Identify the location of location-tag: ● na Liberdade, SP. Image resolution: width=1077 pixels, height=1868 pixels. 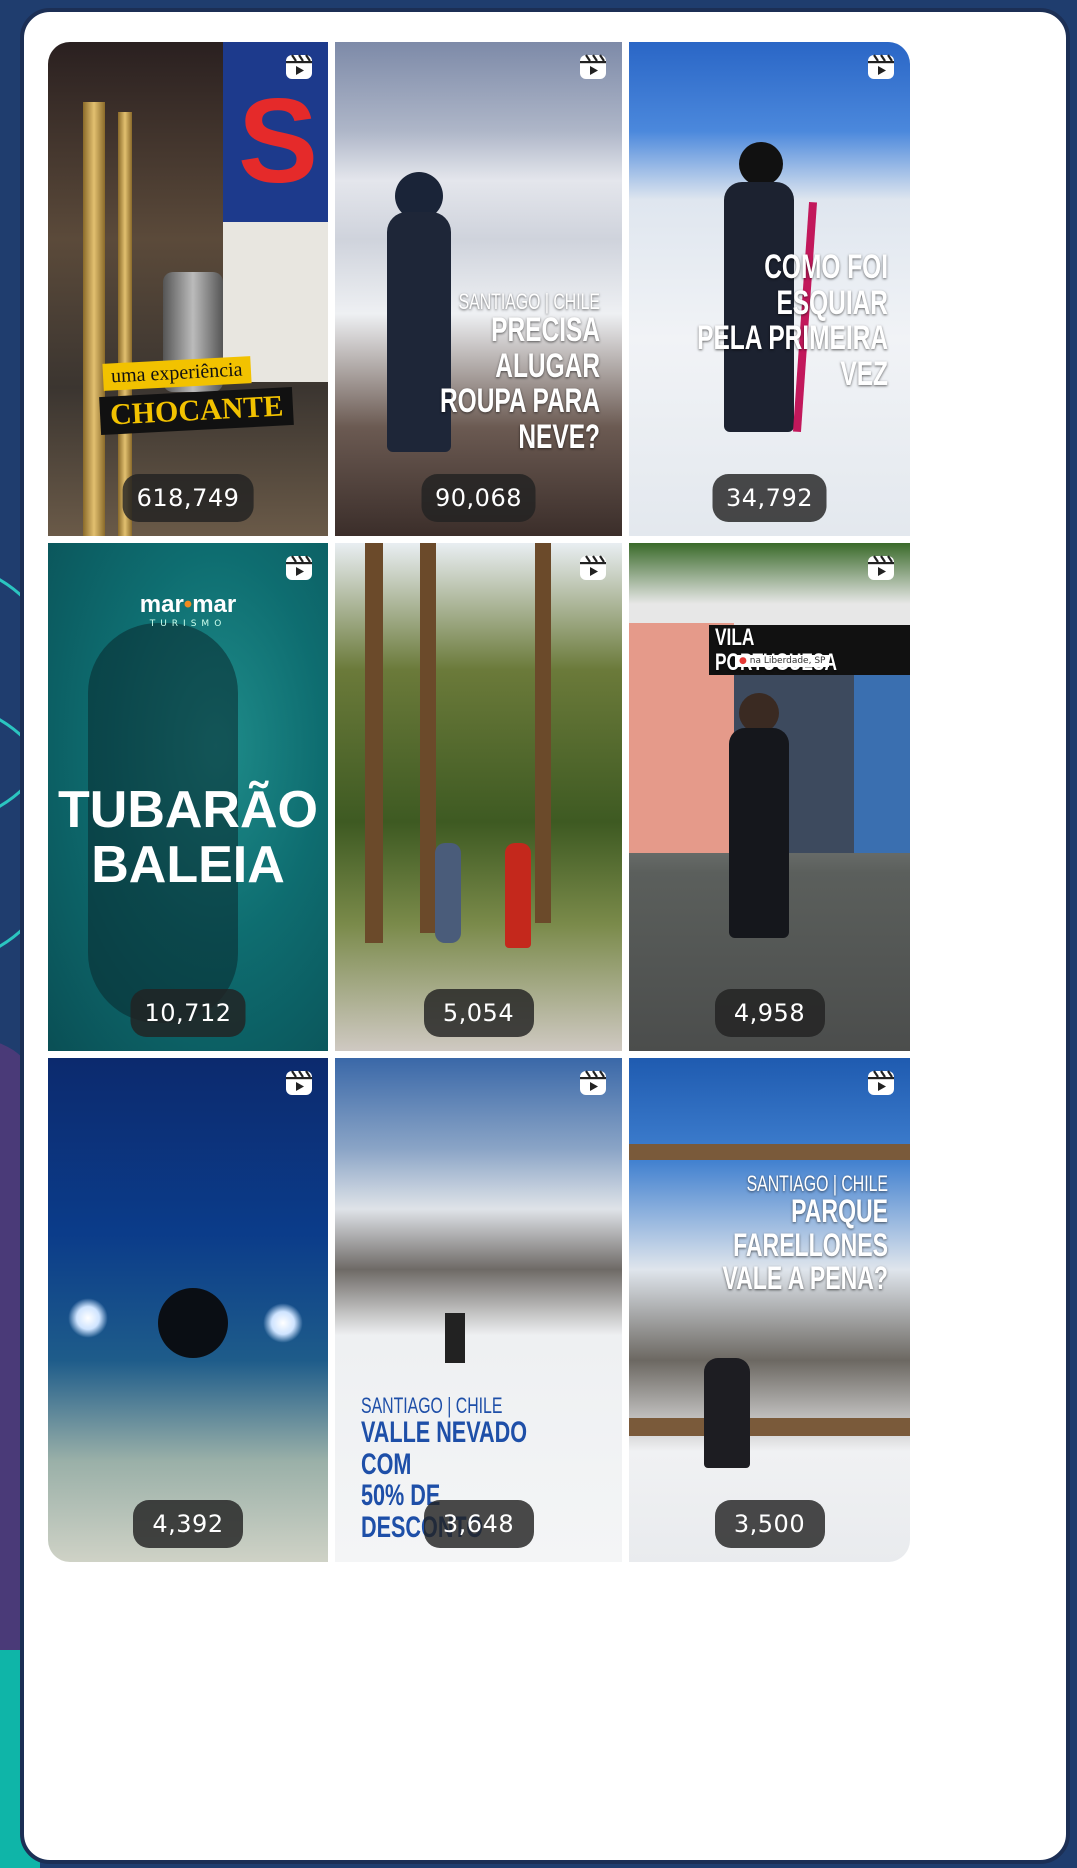
(782, 661).